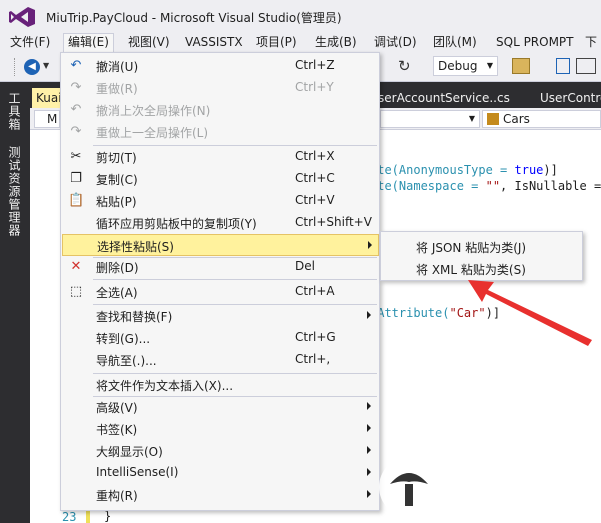 This screenshot has width=601, height=523. What do you see at coordinates (153, 111) in the screenshot?
I see `menu-item-label: 撤消上次全局操作(N)` at bounding box center [153, 111].